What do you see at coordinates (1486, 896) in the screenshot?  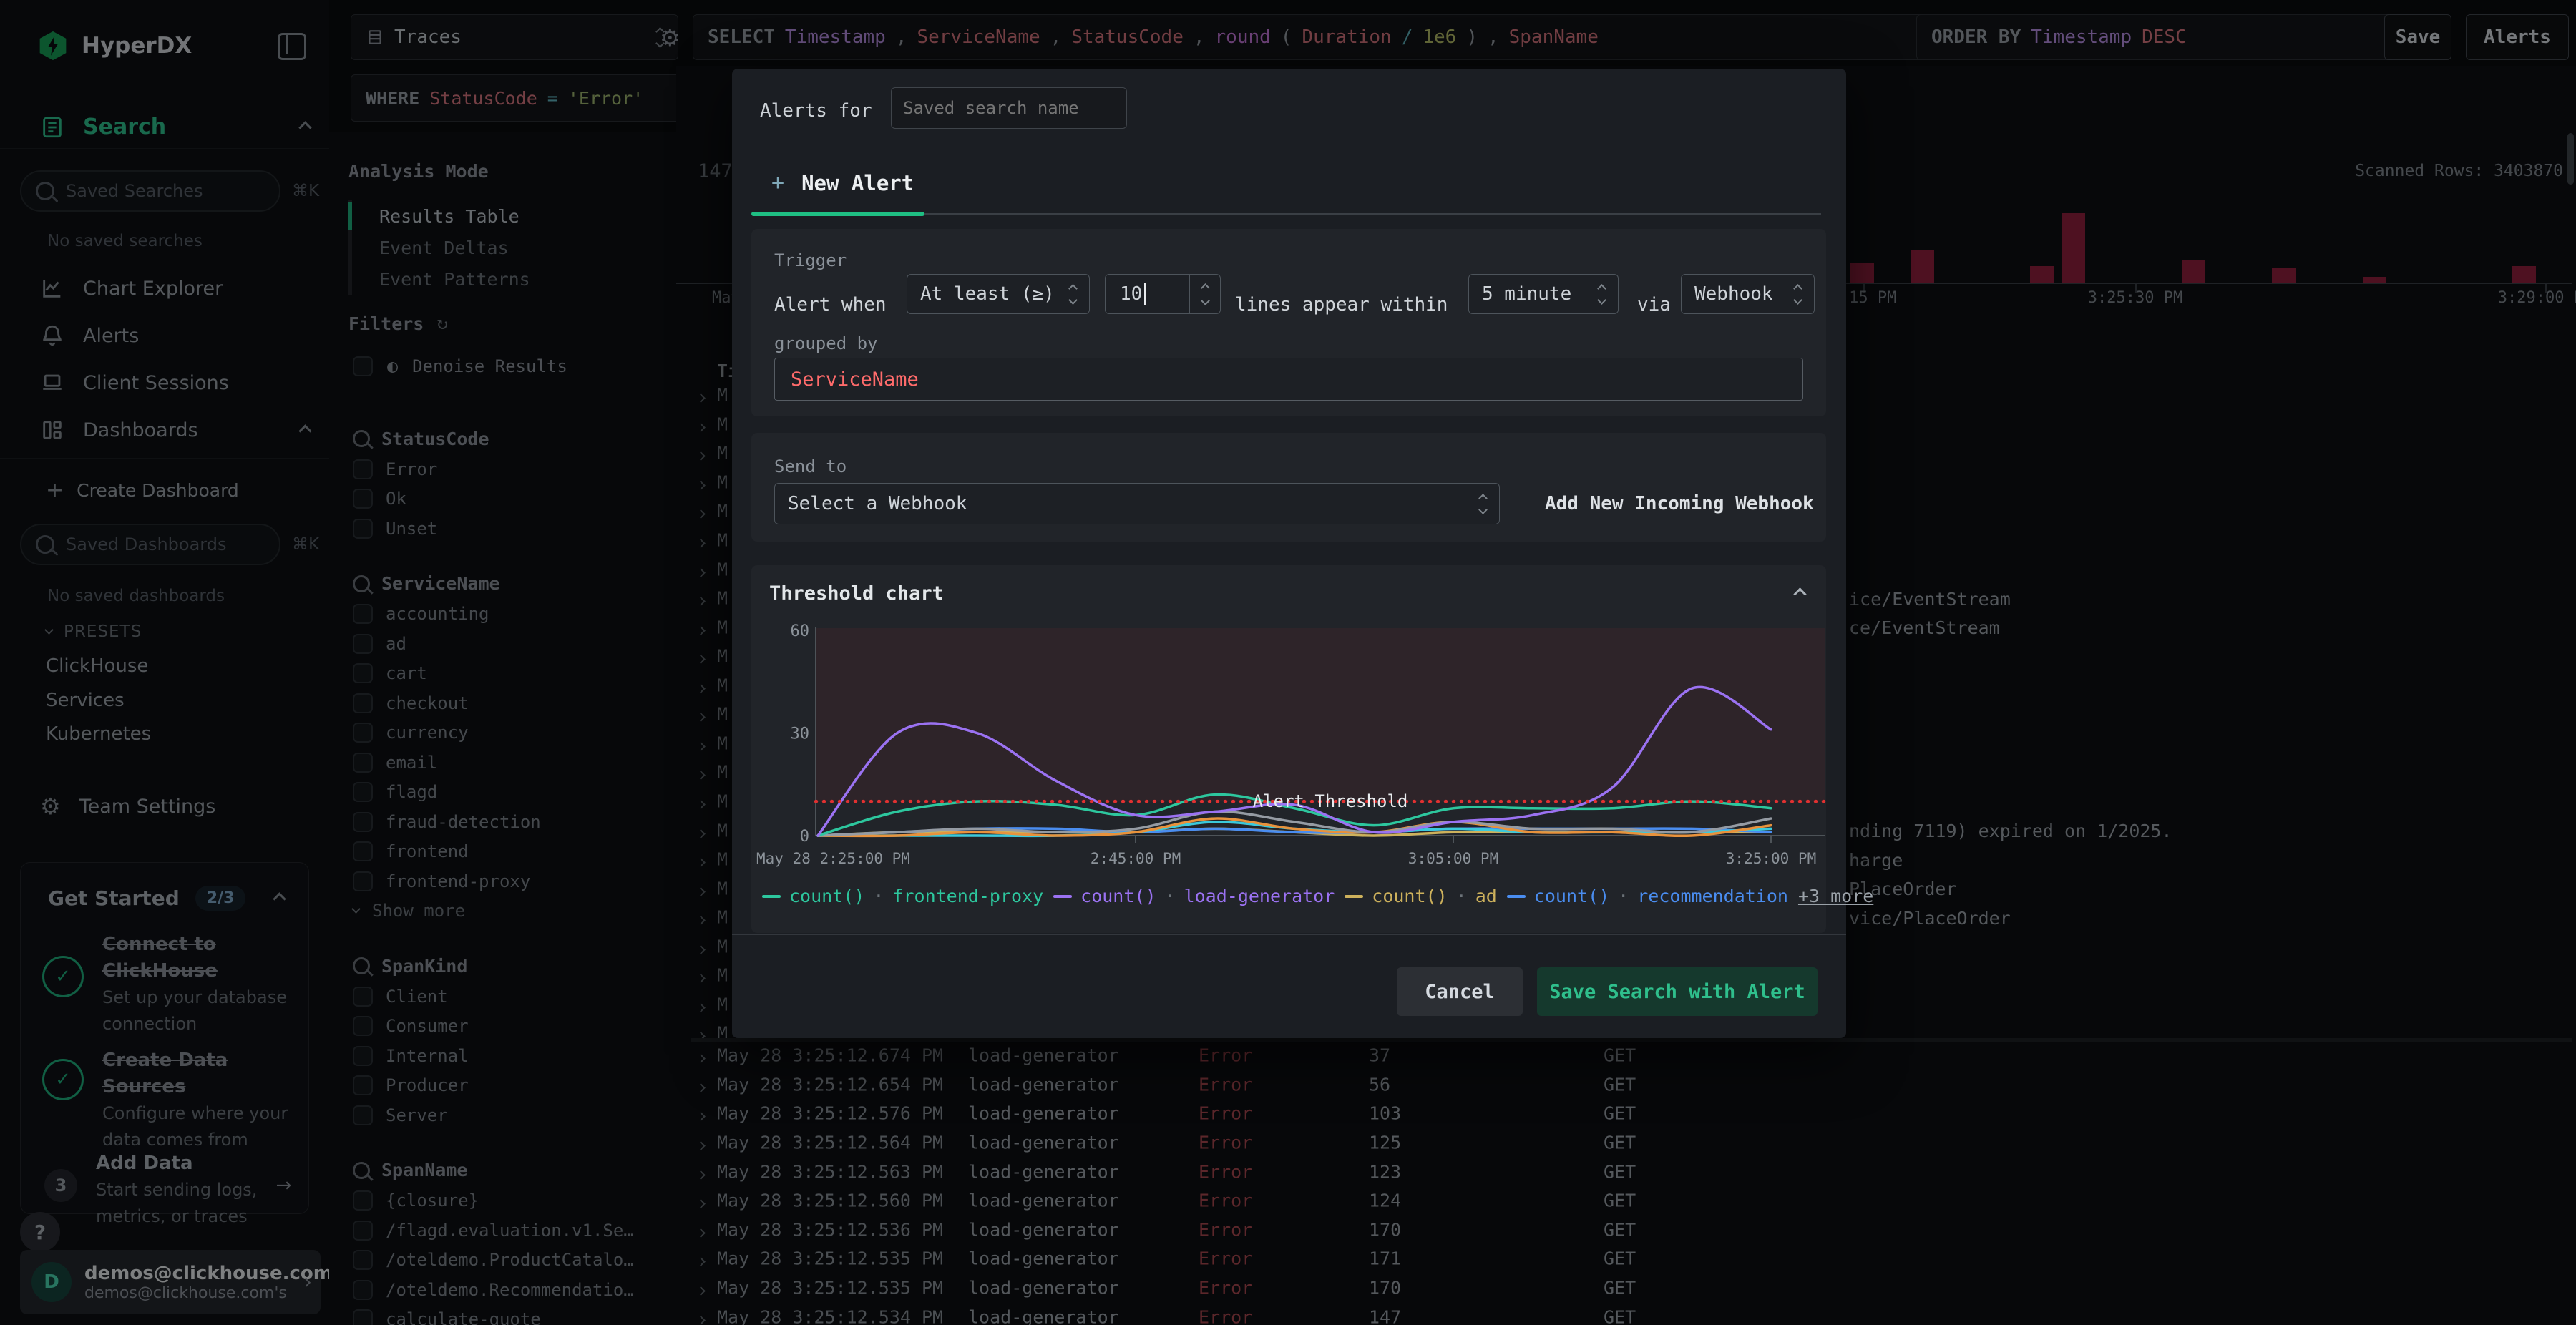 I see `legend-series-name: ad` at bounding box center [1486, 896].